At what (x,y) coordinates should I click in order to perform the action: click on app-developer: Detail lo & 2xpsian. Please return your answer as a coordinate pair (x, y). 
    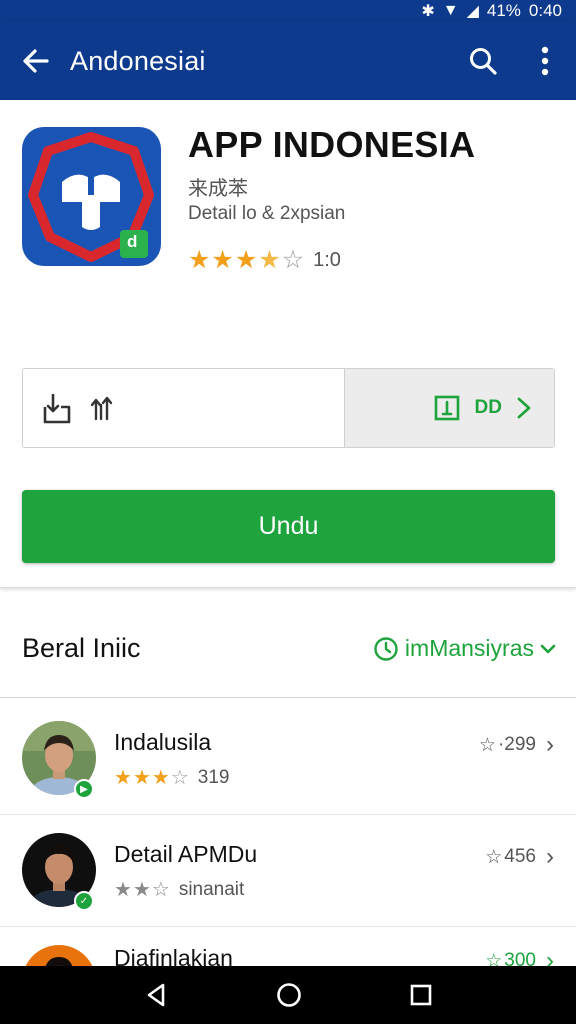
    Looking at the image, I should click on (267, 213).